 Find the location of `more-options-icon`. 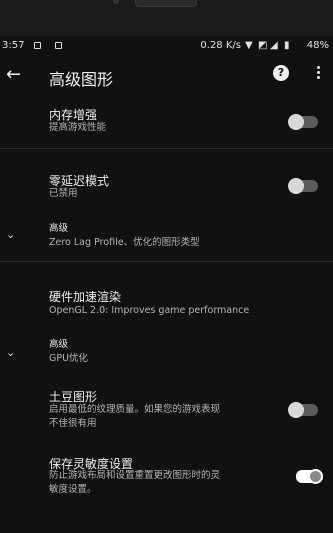

more-options-icon is located at coordinates (318, 74).